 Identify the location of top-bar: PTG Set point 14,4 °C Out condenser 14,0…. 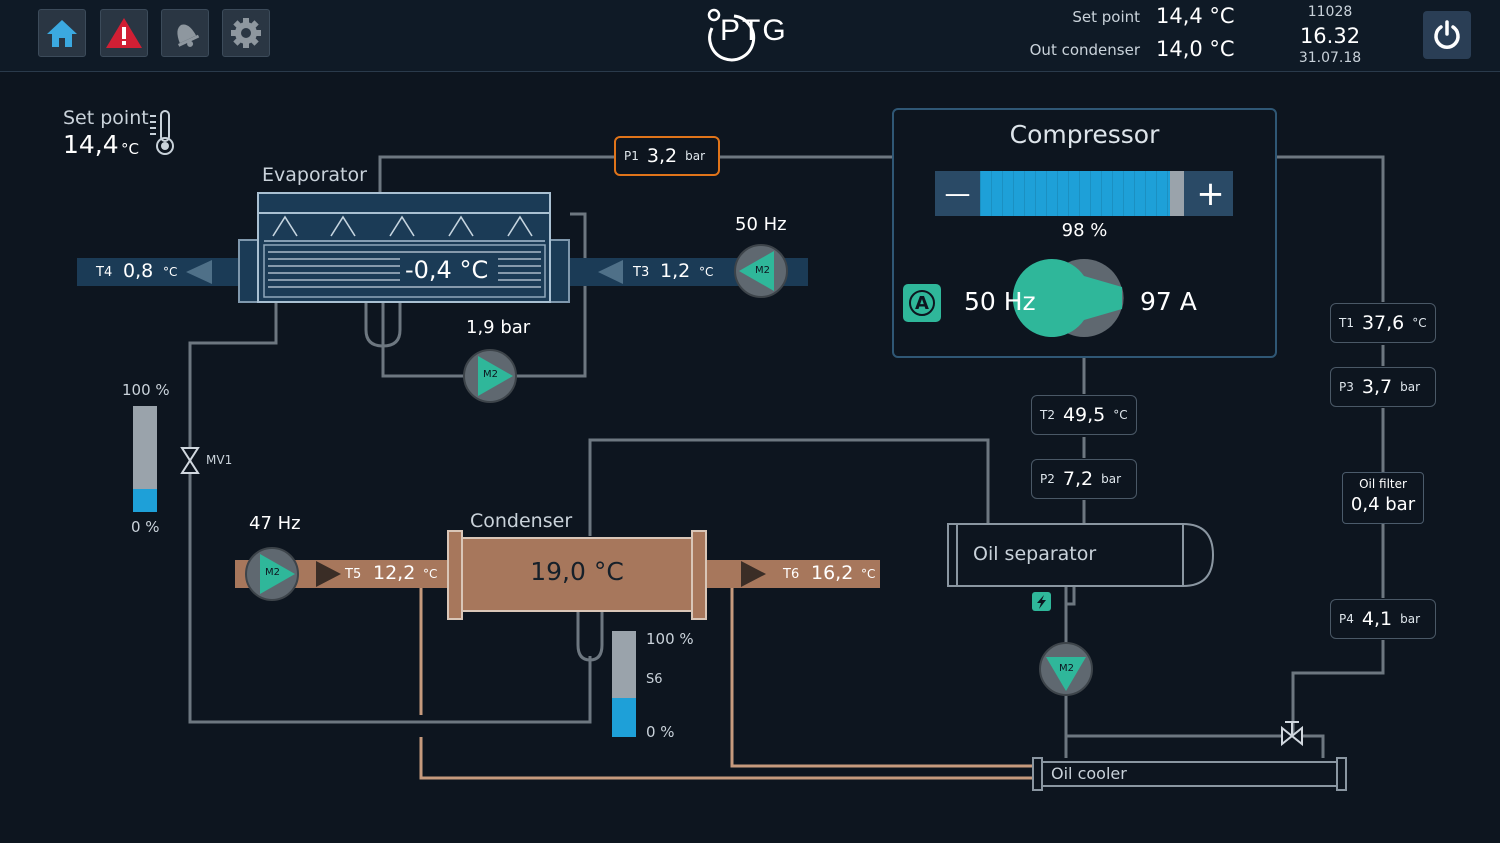
(750, 36).